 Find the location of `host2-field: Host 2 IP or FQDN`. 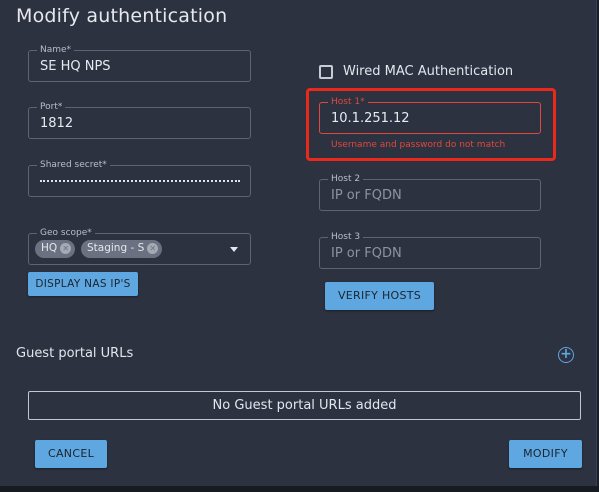

host2-field: Host 2 IP or FQDN is located at coordinates (430, 192).